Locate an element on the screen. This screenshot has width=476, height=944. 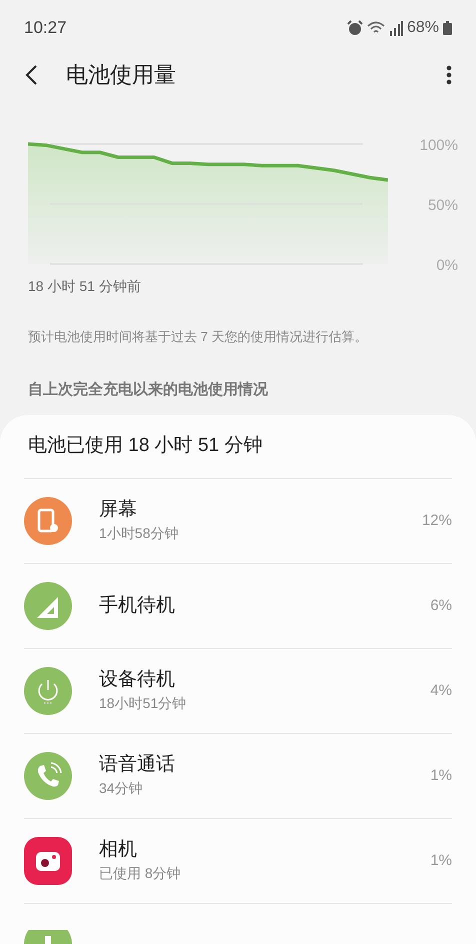
usage-item: 屏幕 1小时58分钟 12% is located at coordinates (238, 521).